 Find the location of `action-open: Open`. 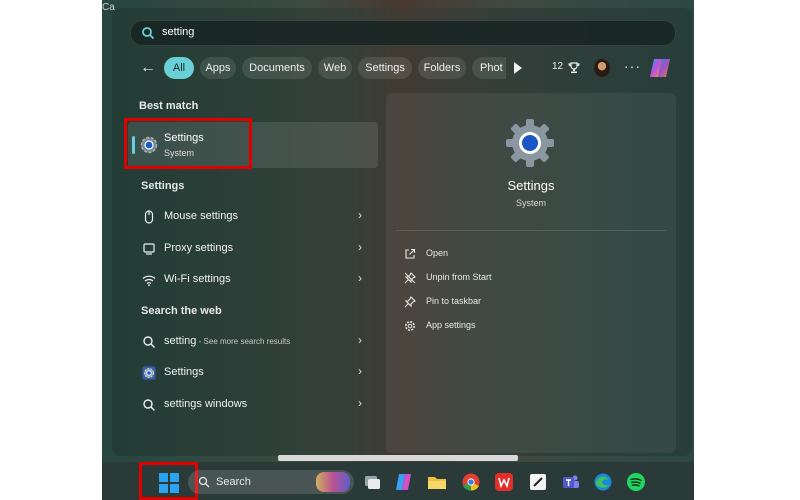

action-open: Open is located at coordinates (504, 255).